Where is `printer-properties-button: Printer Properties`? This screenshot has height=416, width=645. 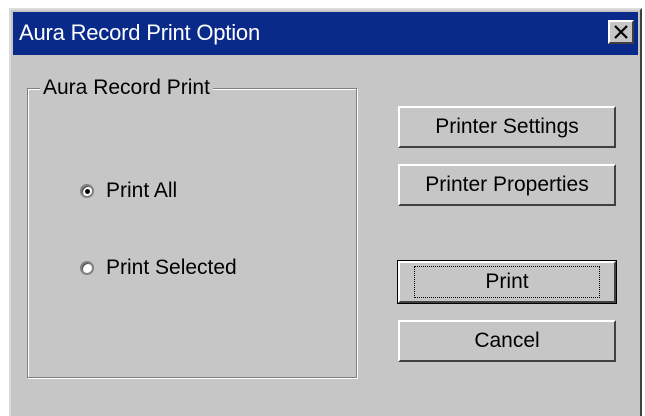
printer-properties-button: Printer Properties is located at coordinates (507, 185).